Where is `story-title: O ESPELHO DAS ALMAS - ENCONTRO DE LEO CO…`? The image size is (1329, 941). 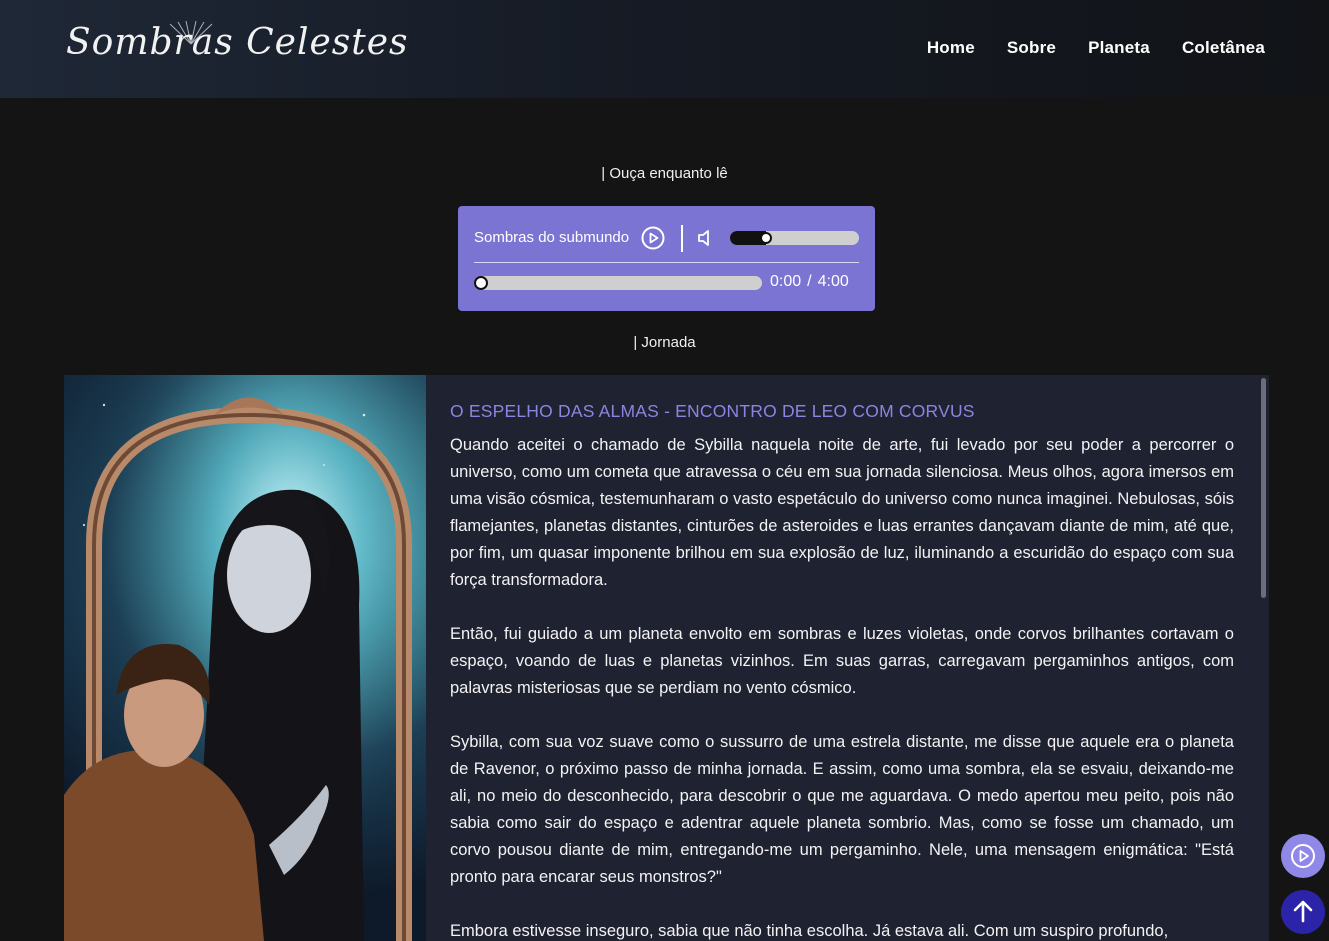
story-title: O ESPELHO DAS ALMAS - ENCONTRO DE LEO CO… is located at coordinates (712, 411).